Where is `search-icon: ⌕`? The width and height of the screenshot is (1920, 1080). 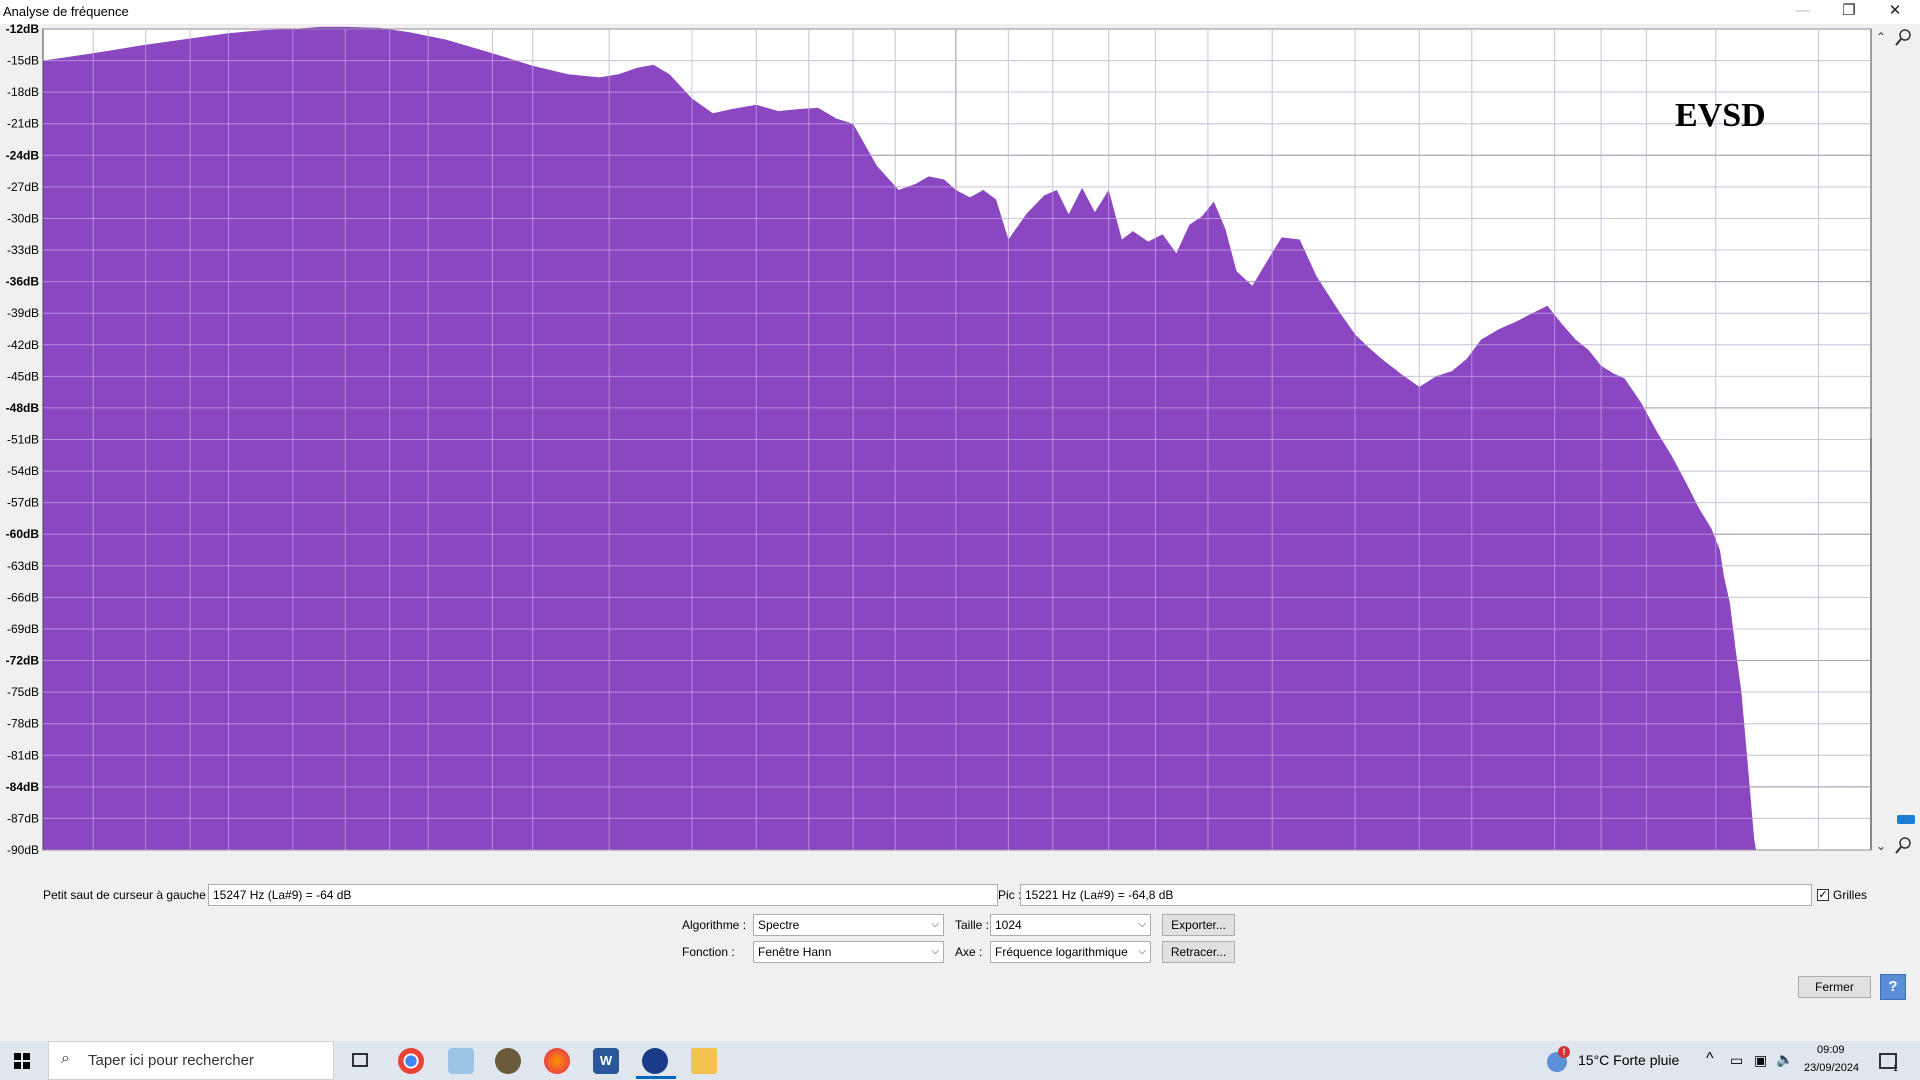 search-icon: ⌕ is located at coordinates (65, 1058).